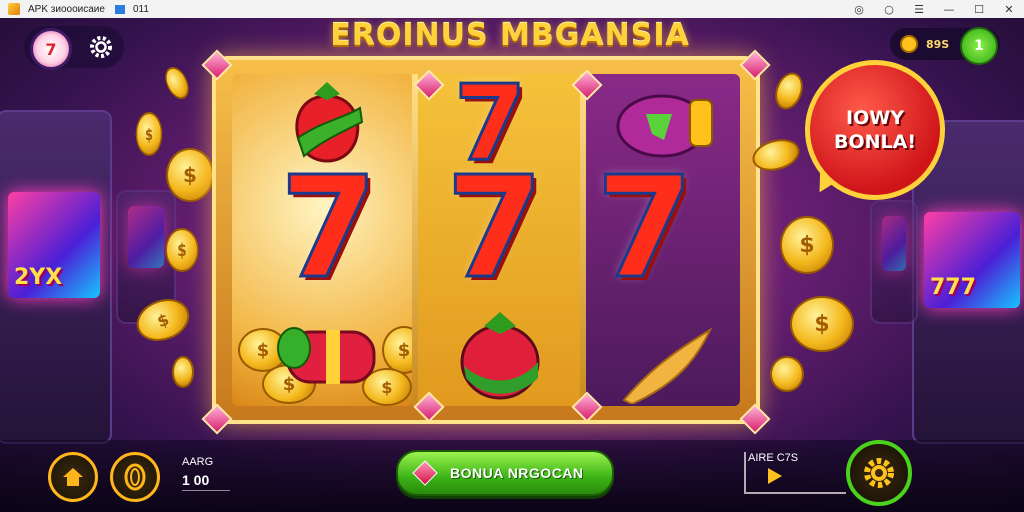  Describe the element at coordinates (894, 244) in the screenshot. I see `arcade-screen-right-back` at that location.